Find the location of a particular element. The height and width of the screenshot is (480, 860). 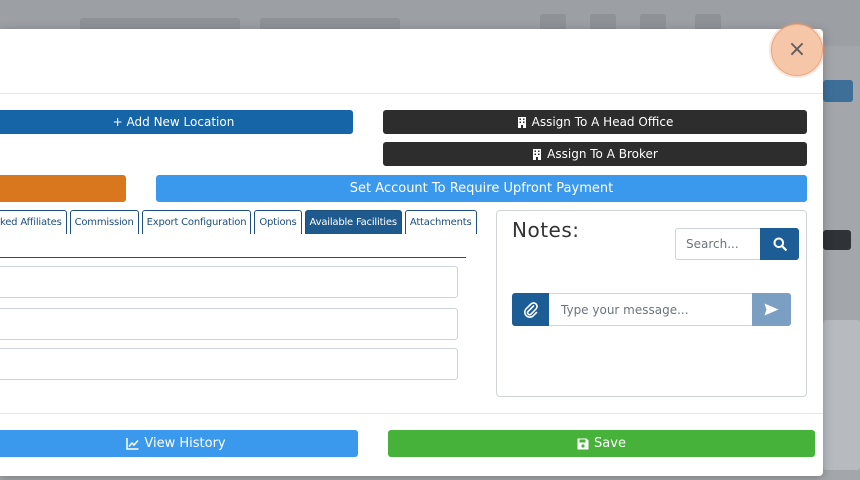

tab-export-configuration: Export Configuration is located at coordinates (196, 222).